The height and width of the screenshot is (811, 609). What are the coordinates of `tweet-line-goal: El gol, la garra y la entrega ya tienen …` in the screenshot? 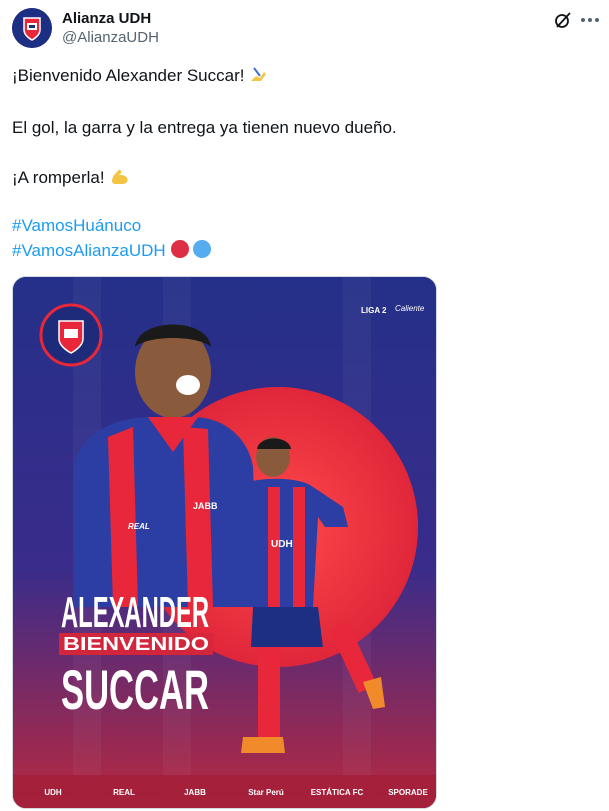 It's located at (204, 127).